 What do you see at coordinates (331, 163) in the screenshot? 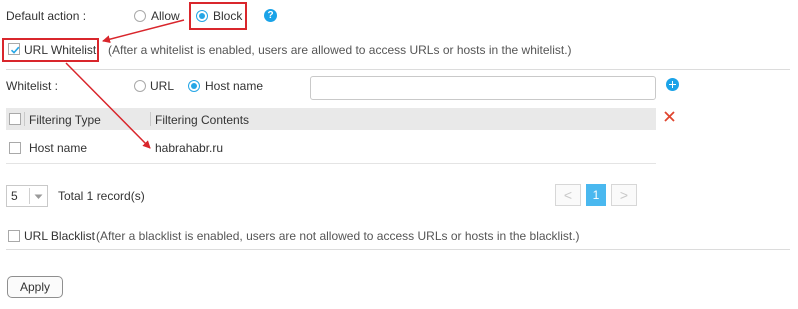
I see `row-divider` at bounding box center [331, 163].